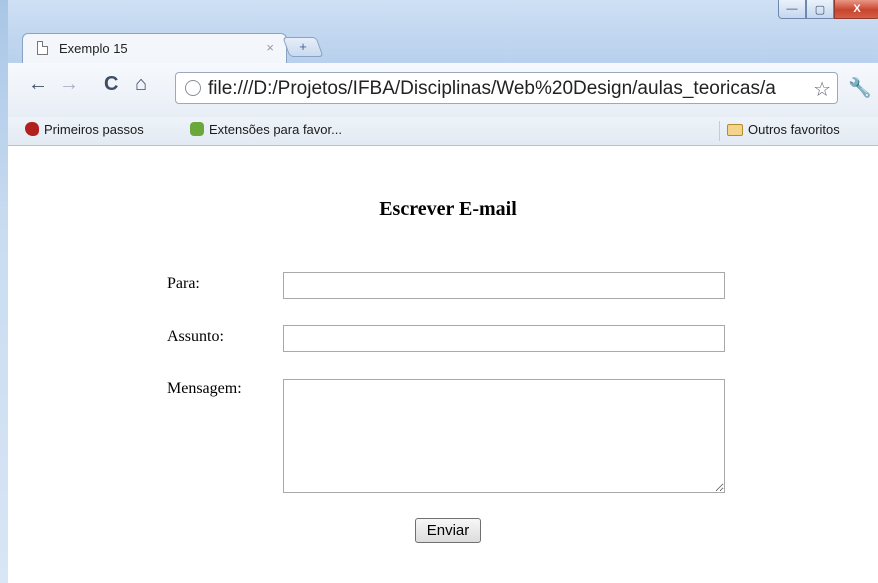  I want to click on tab-title: Exemplo 15, so click(93, 48).